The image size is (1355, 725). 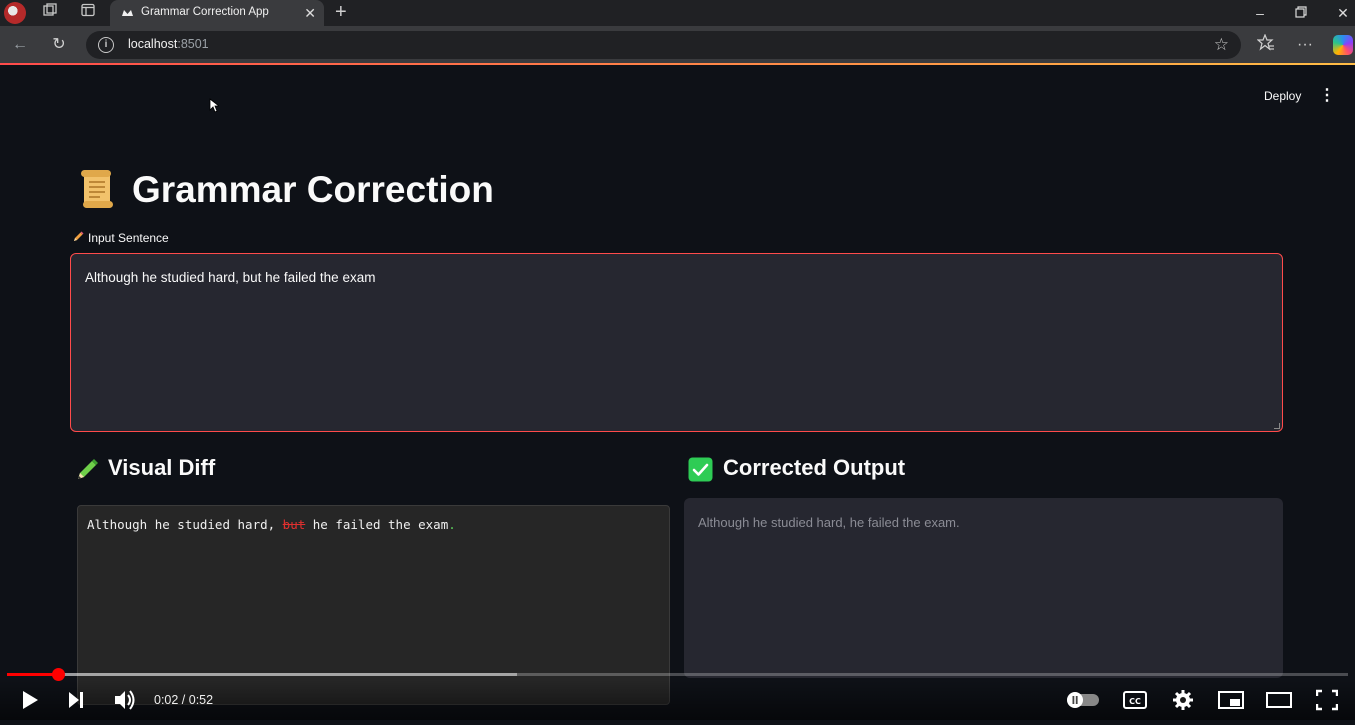 What do you see at coordinates (193, 44) in the screenshot?
I see `url-port: :8501` at bounding box center [193, 44].